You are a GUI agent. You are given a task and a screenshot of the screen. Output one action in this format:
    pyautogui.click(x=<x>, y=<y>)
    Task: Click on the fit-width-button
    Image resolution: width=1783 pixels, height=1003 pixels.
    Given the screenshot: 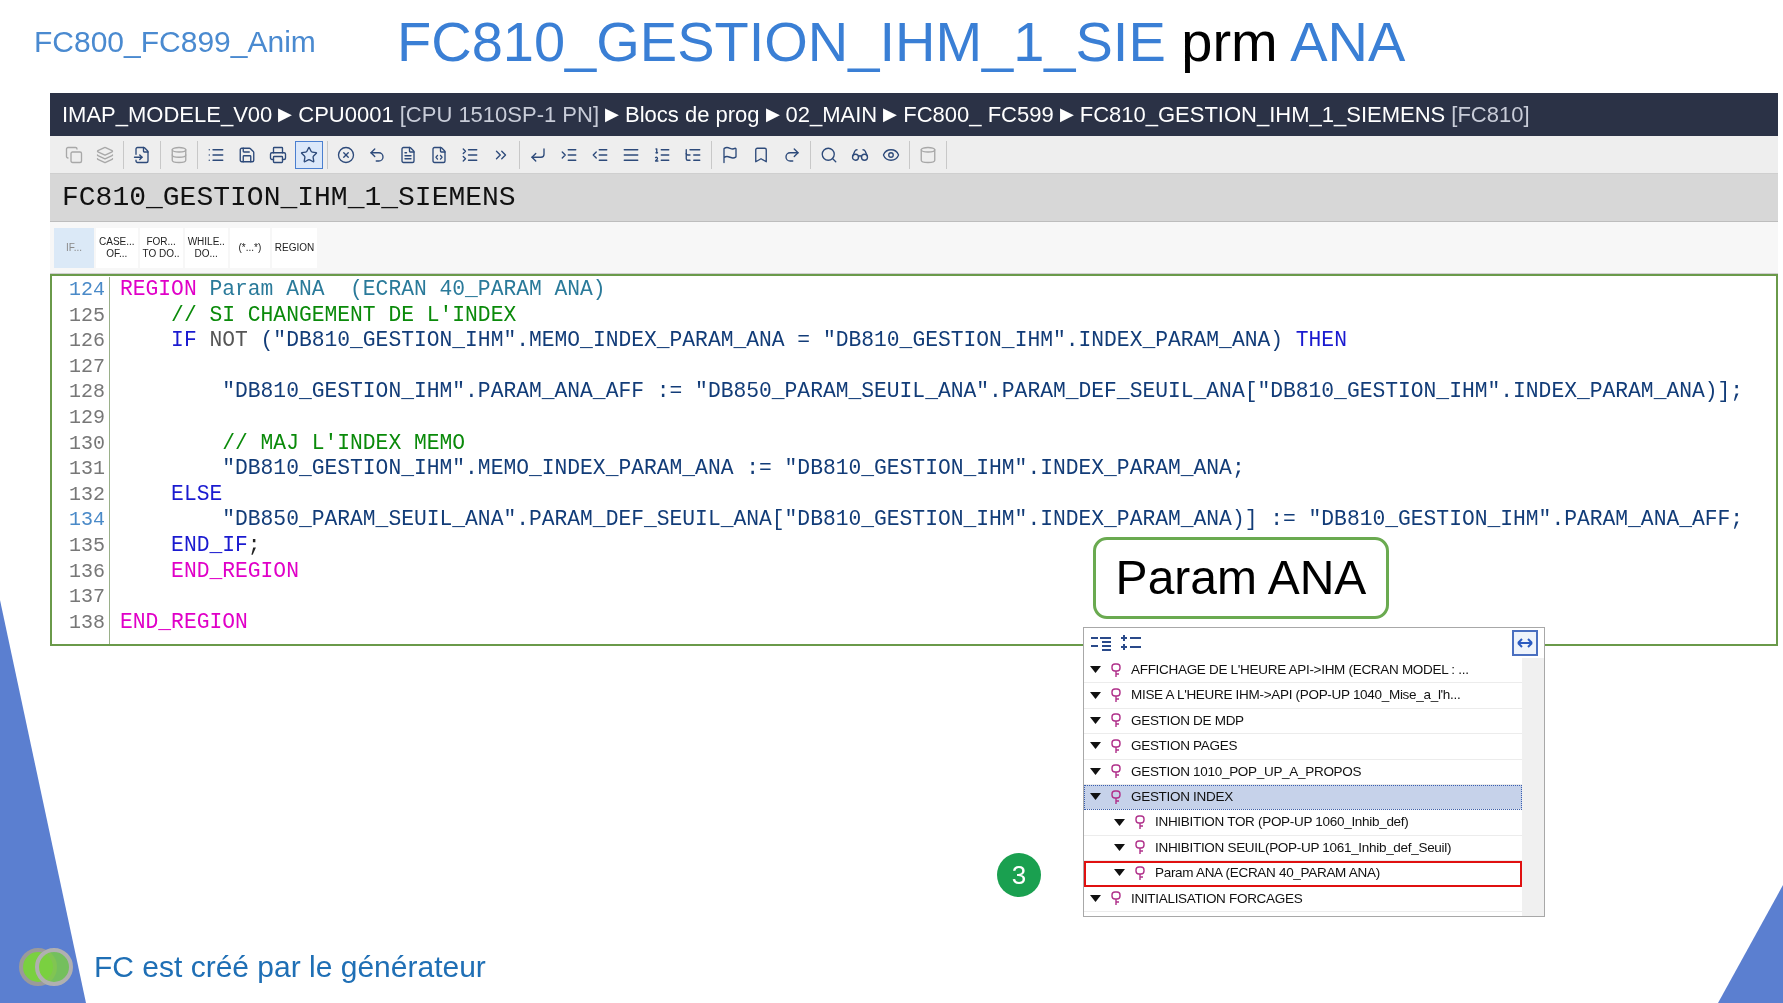 What is the action you would take?
    pyautogui.click(x=1525, y=643)
    